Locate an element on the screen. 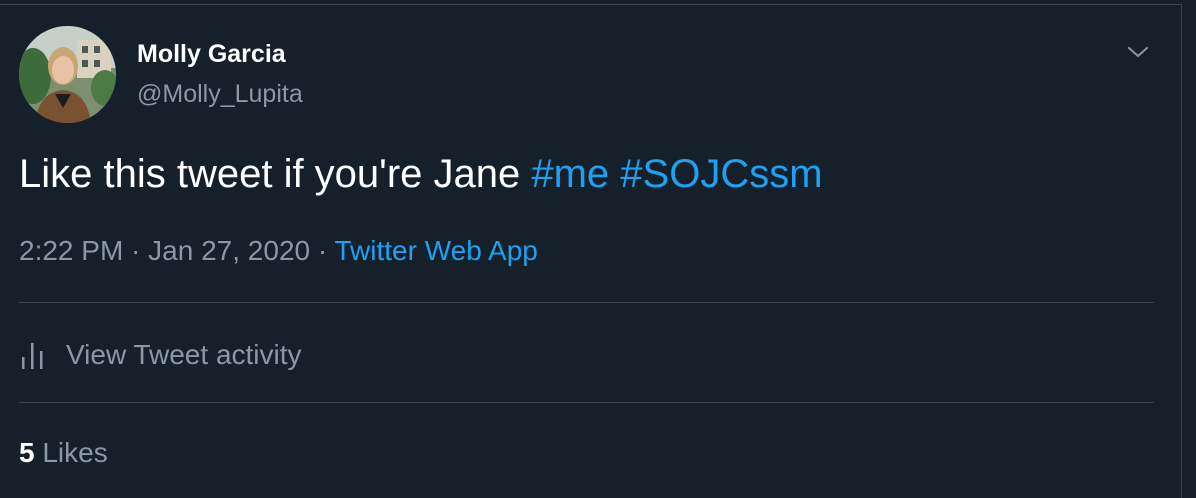 This screenshot has width=1196, height=498. likes-label: Likes is located at coordinates (75, 452).